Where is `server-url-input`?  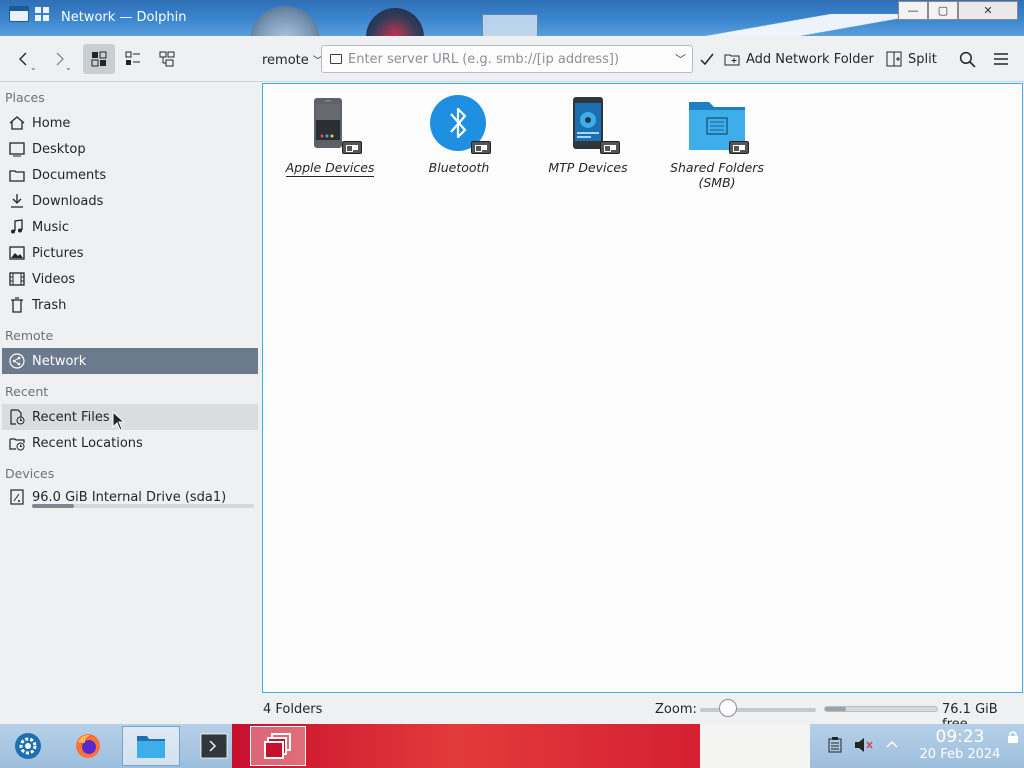
server-url-input is located at coordinates (508, 59).